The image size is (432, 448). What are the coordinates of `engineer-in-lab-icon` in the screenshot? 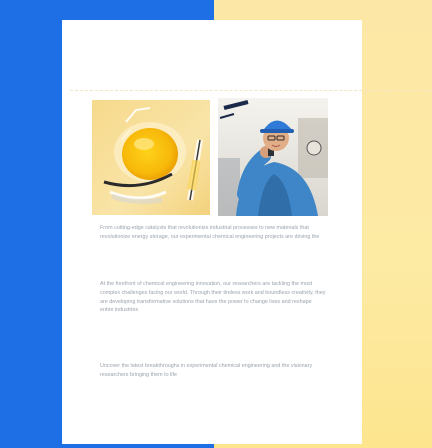 It's located at (273, 157).